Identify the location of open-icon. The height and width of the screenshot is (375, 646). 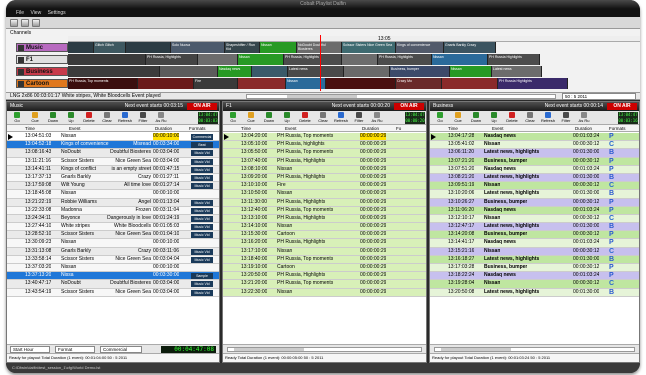
(25, 23).